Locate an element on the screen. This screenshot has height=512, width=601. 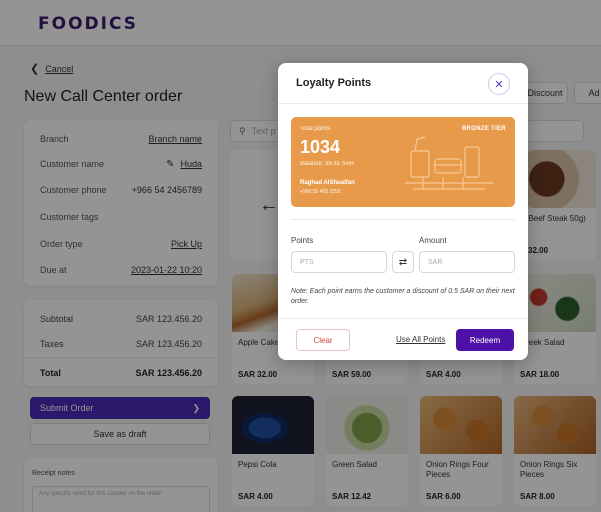
redeem-button: Redeem is located at coordinates (485, 340).